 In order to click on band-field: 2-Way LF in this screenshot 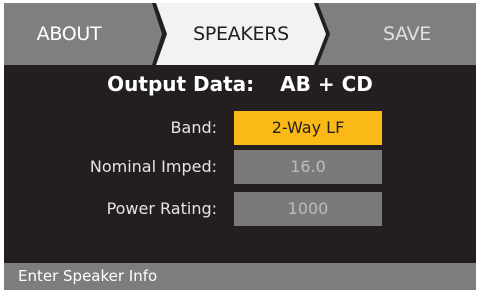, I will do `click(308, 128)`.